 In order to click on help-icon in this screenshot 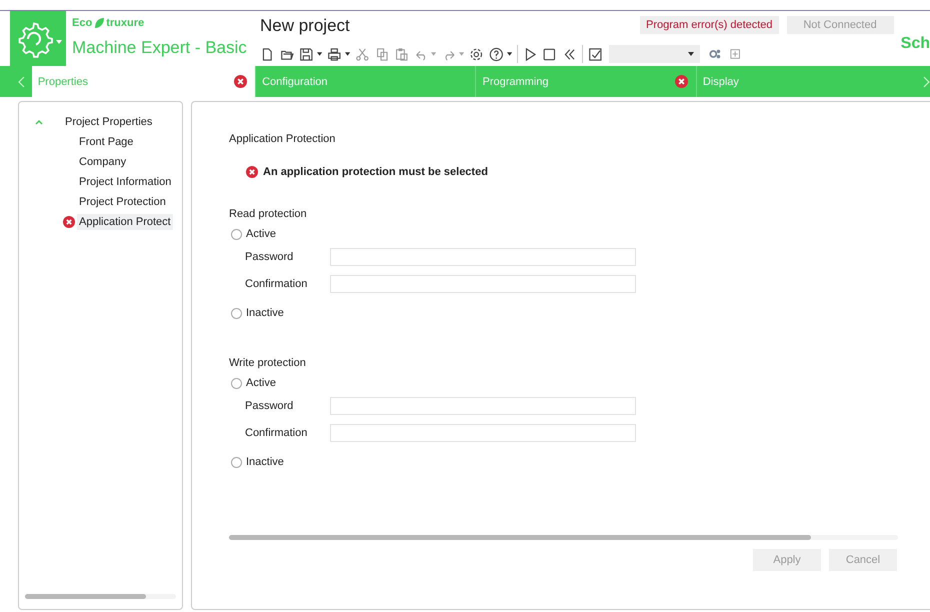, I will do `click(496, 54)`.